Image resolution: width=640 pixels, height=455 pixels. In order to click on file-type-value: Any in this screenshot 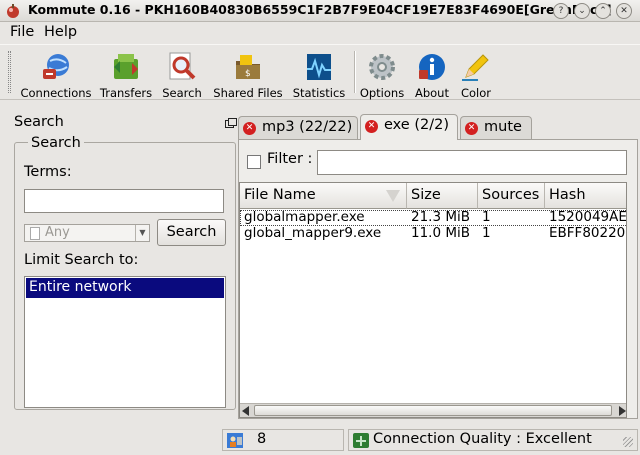, I will do `click(57, 232)`.